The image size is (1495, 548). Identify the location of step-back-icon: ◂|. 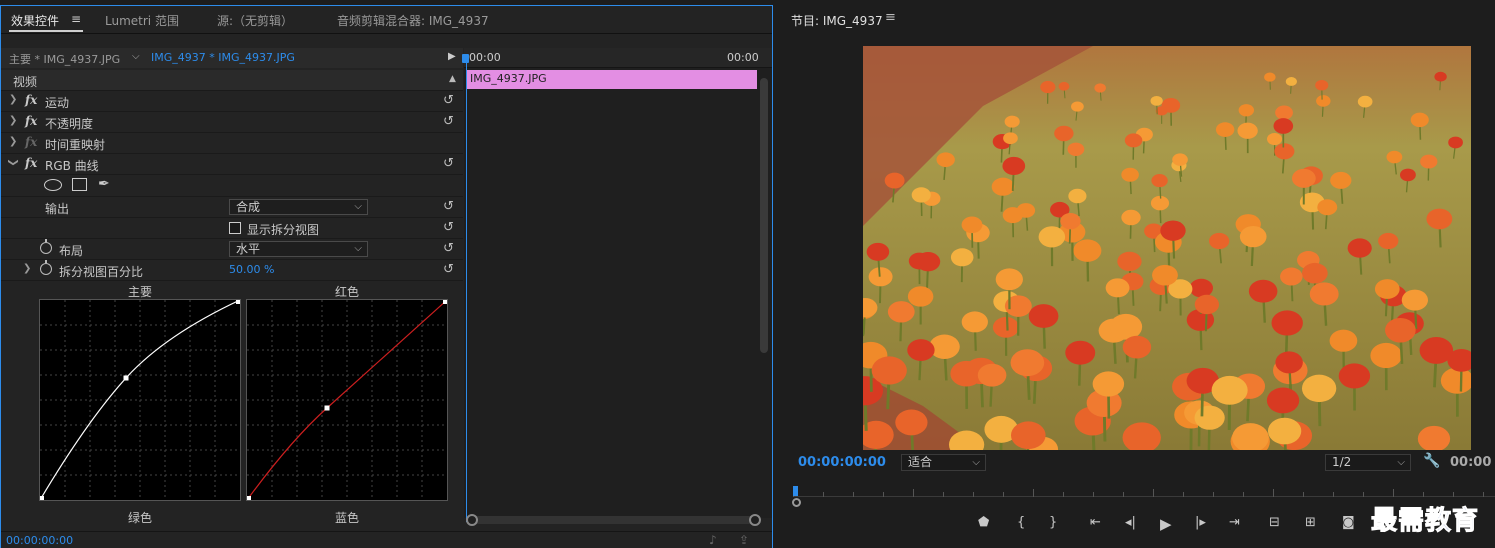
(1130, 522).